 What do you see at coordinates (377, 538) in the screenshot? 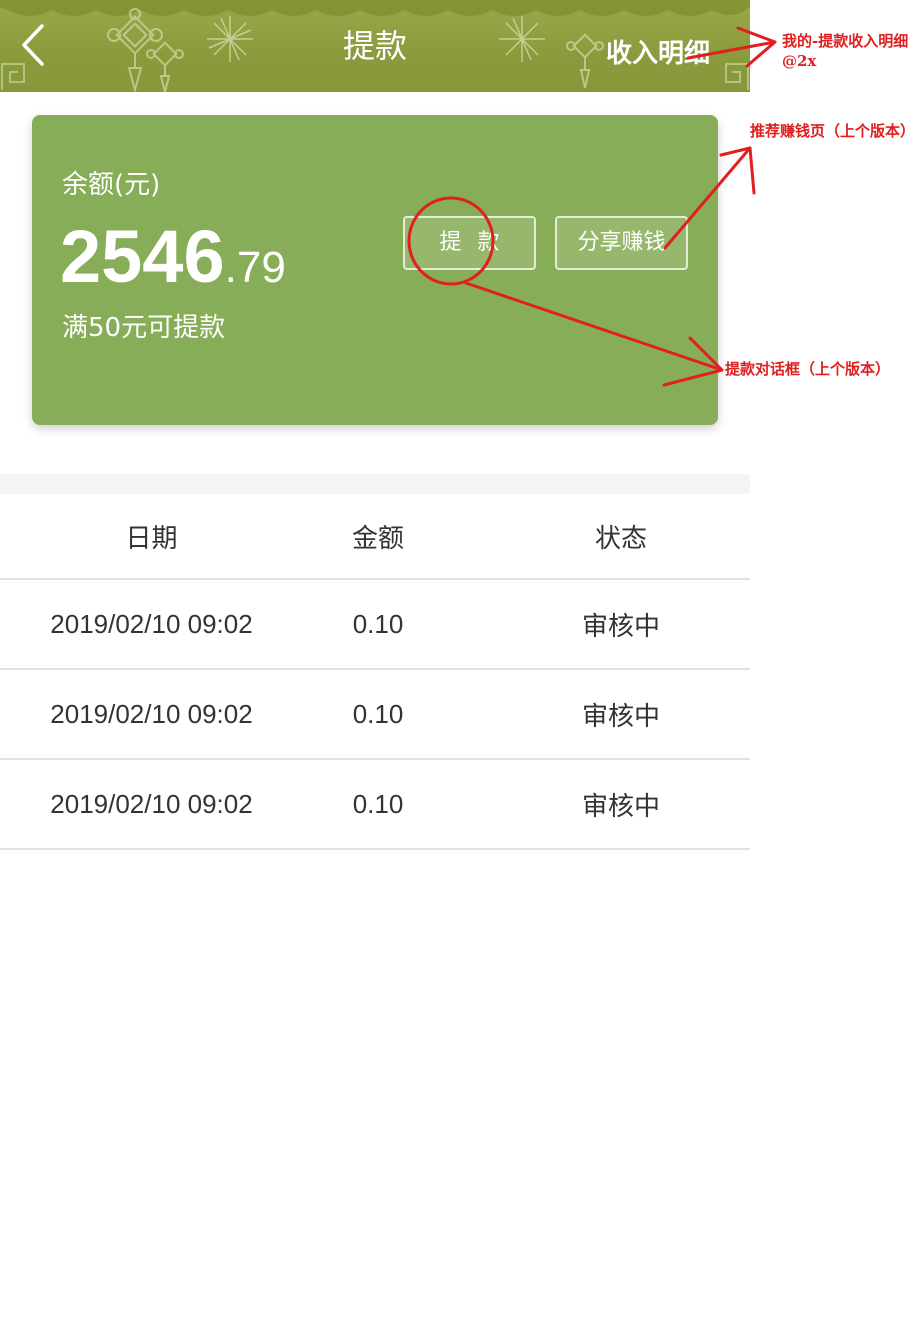
I see `header-amount: 金额` at bounding box center [377, 538].